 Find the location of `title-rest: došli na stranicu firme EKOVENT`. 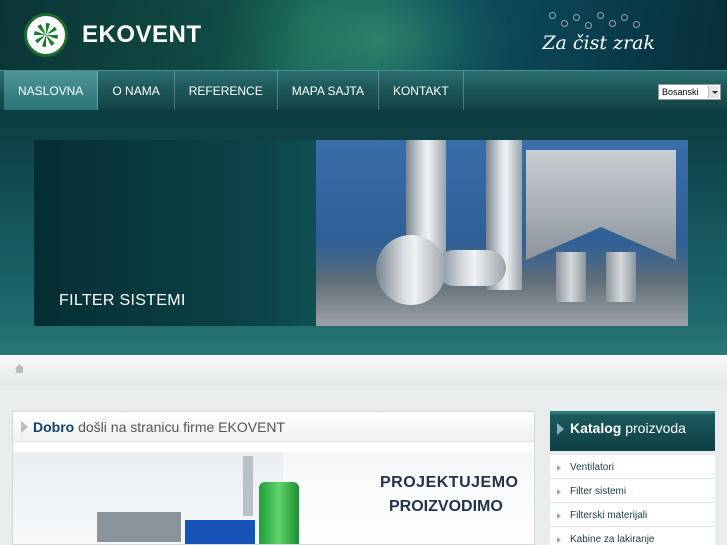

title-rest: došli na stranicu firme EKOVENT is located at coordinates (180, 427).